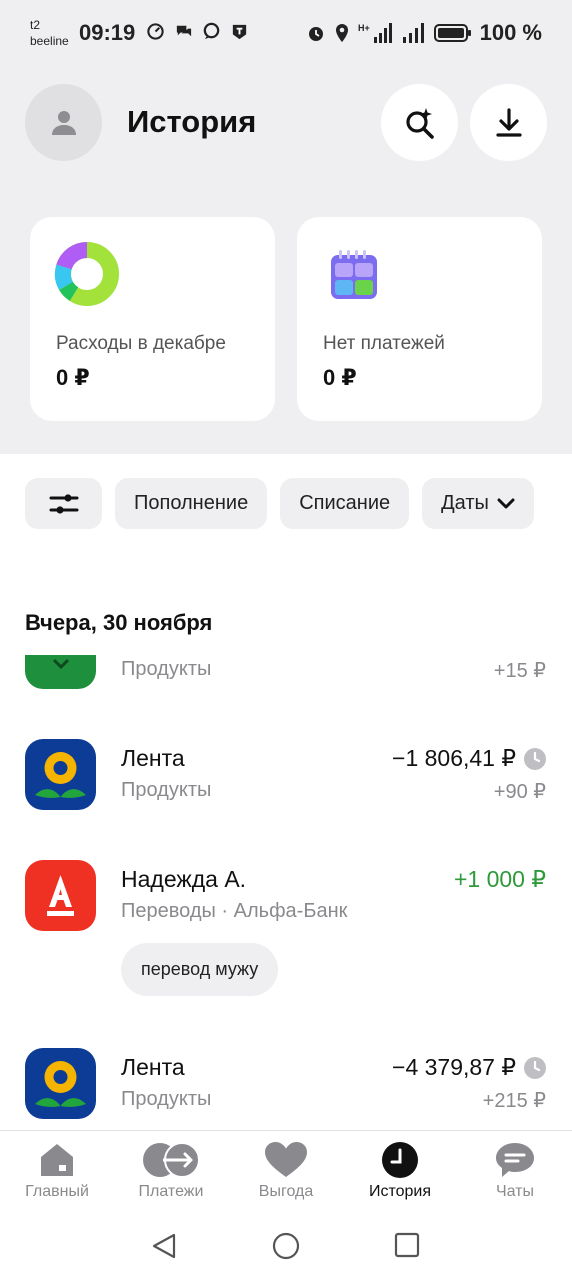 This screenshot has width=572, height=1280. Describe the element at coordinates (61, 664) in the screenshot. I see `checkmark-icon` at that location.